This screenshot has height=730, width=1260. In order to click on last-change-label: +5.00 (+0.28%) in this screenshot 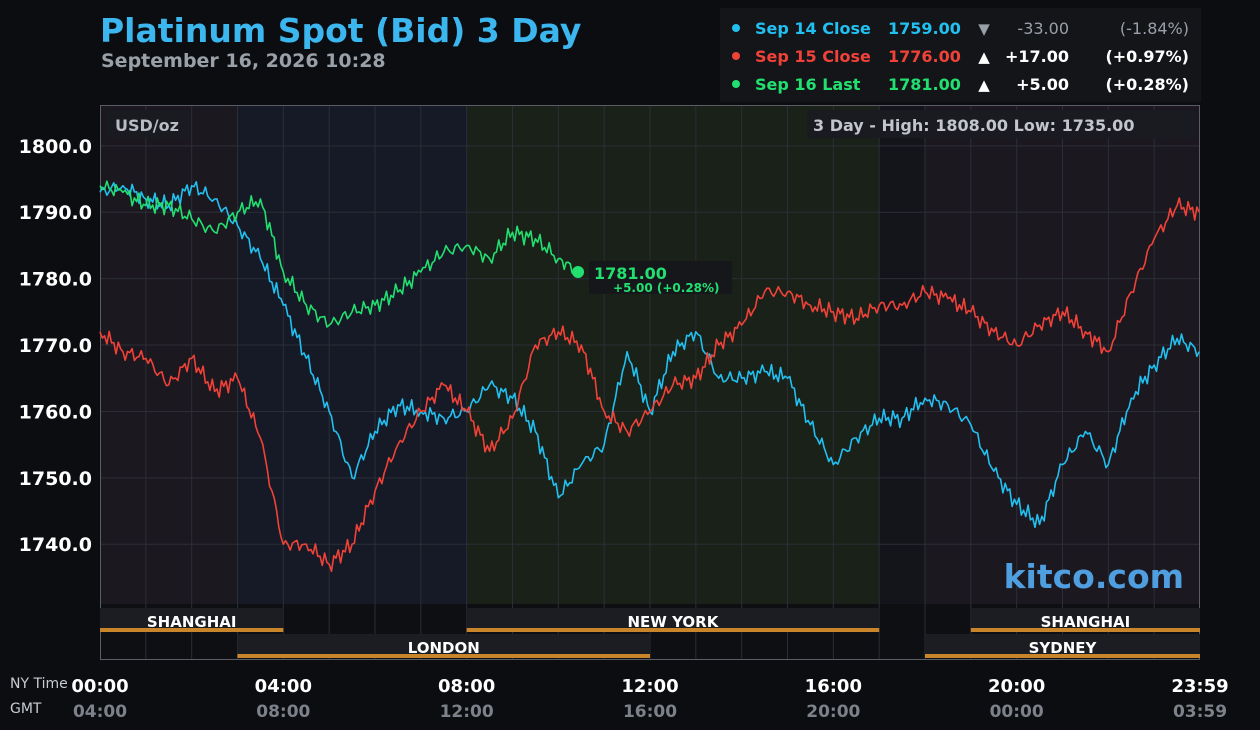, I will do `click(666, 288)`.